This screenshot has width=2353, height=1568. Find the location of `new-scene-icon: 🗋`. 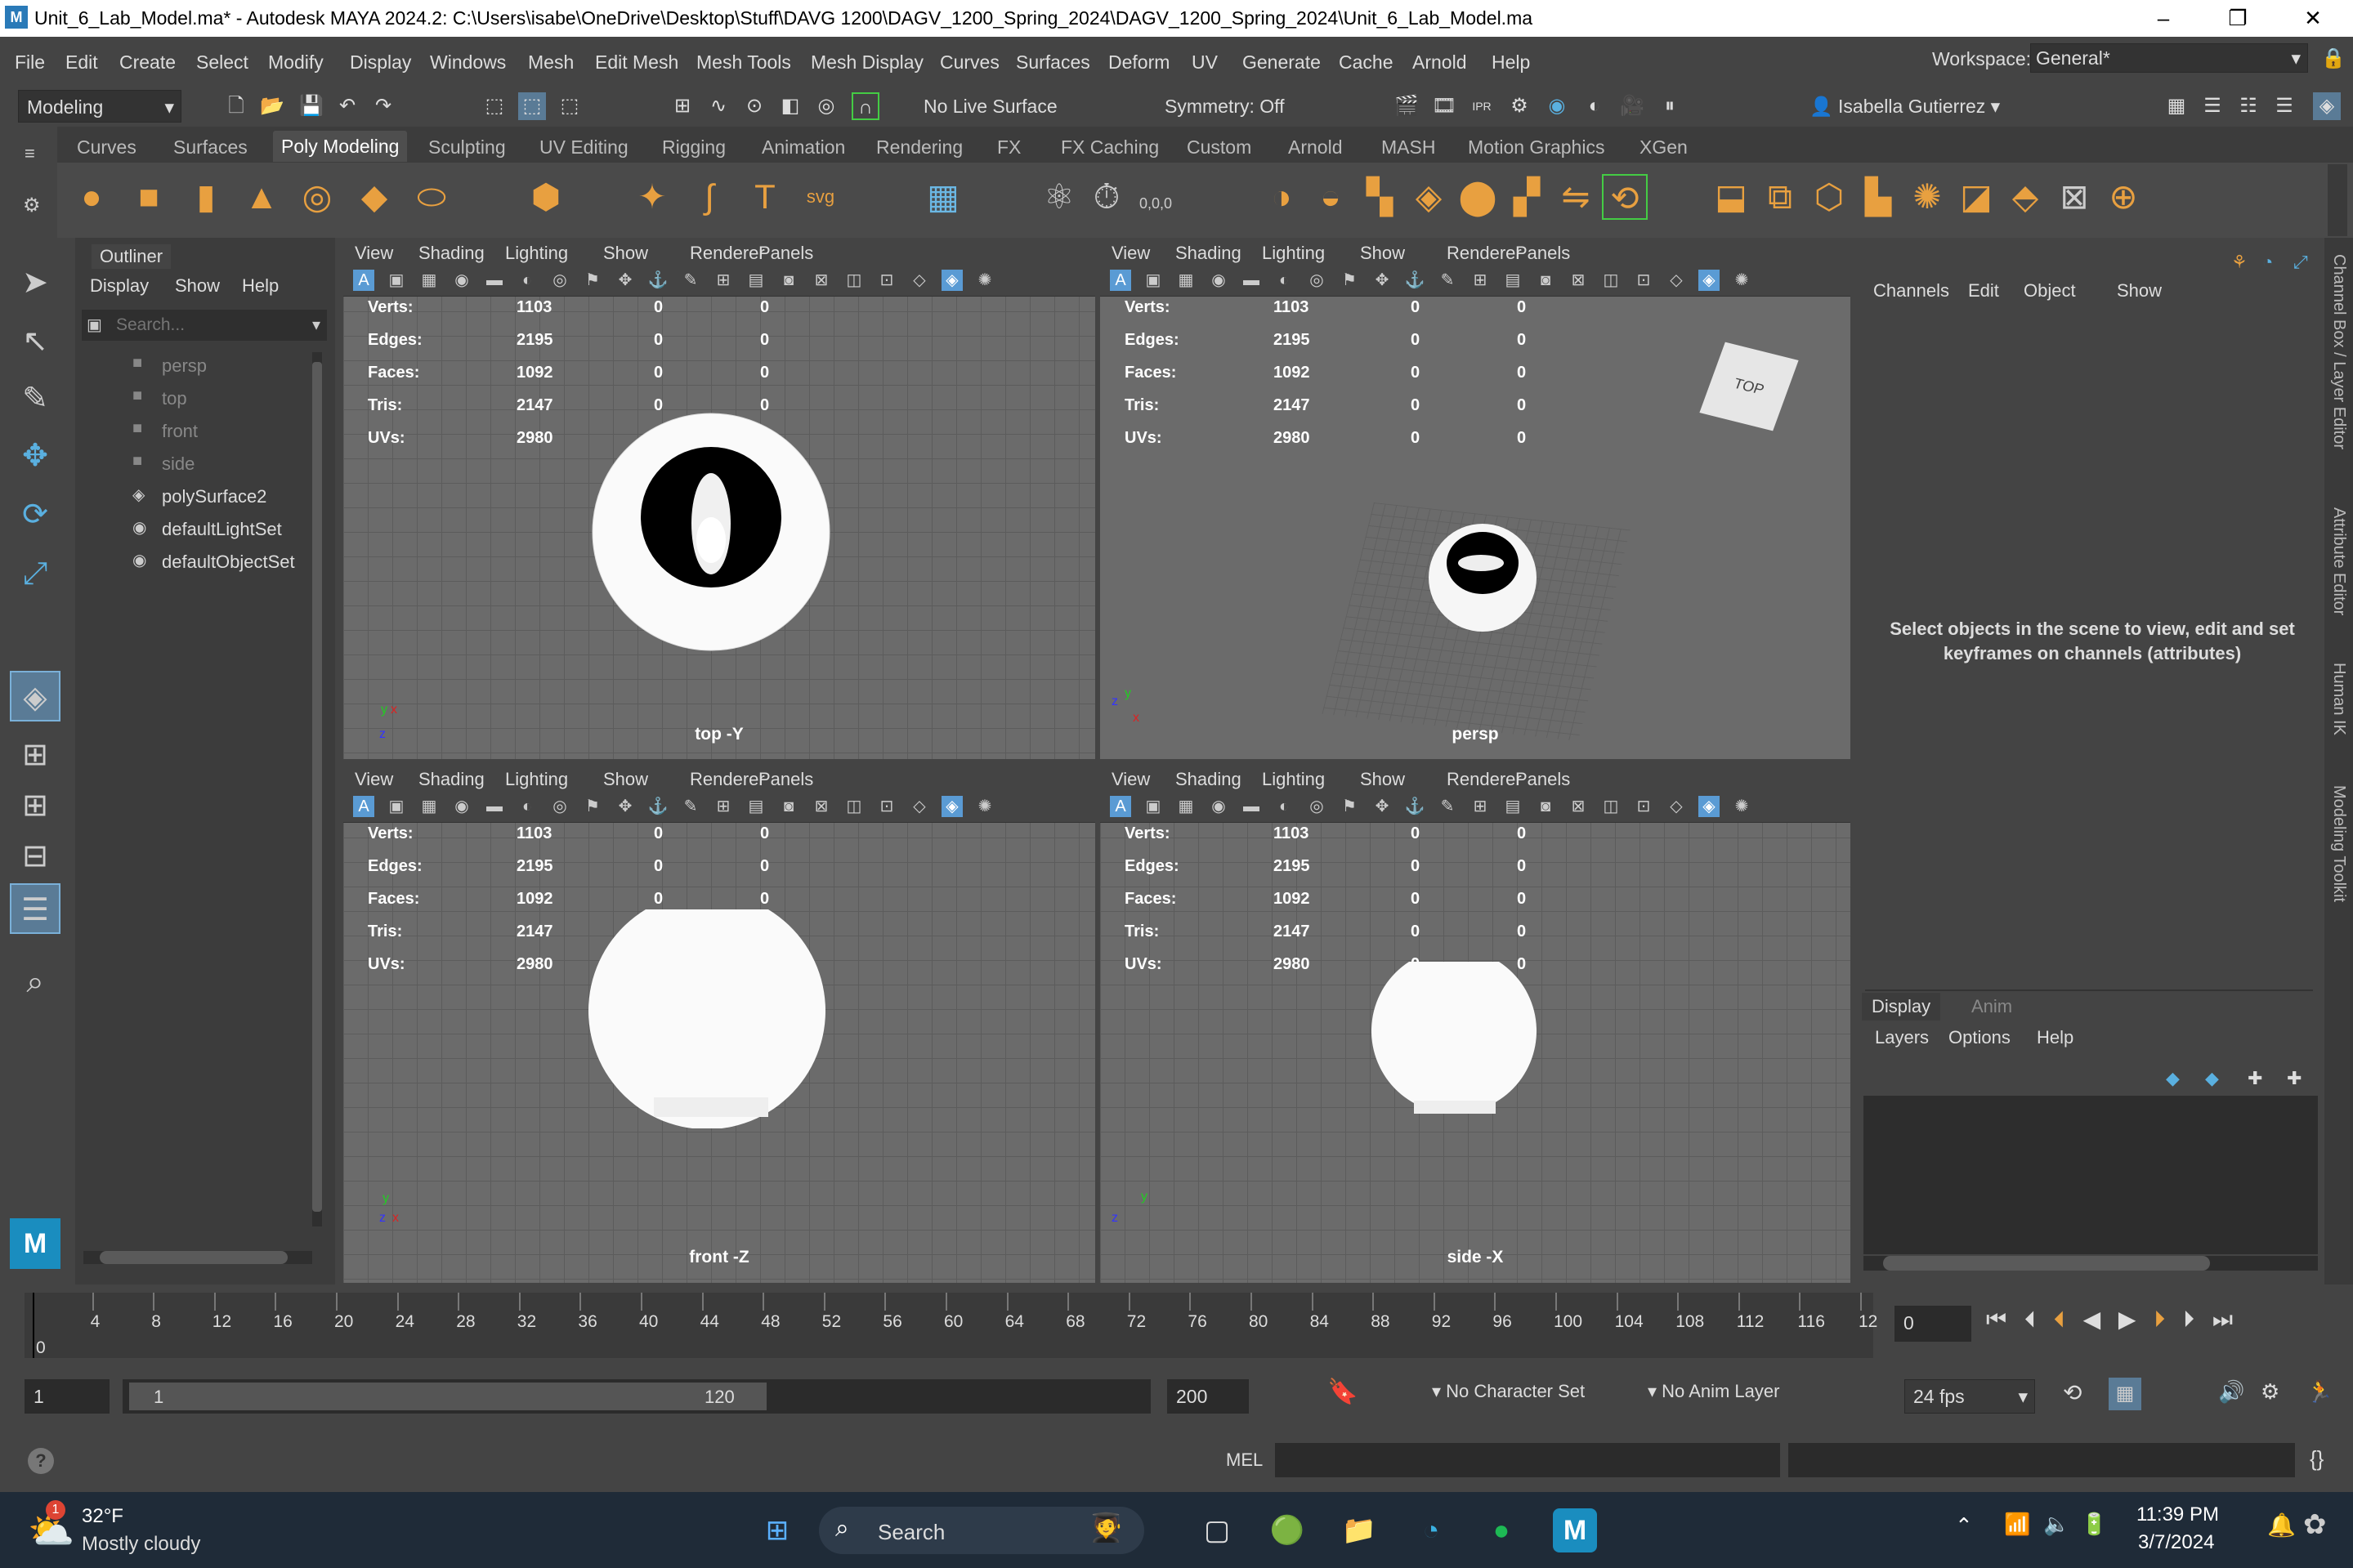

new-scene-icon: 🗋 is located at coordinates (236, 106).